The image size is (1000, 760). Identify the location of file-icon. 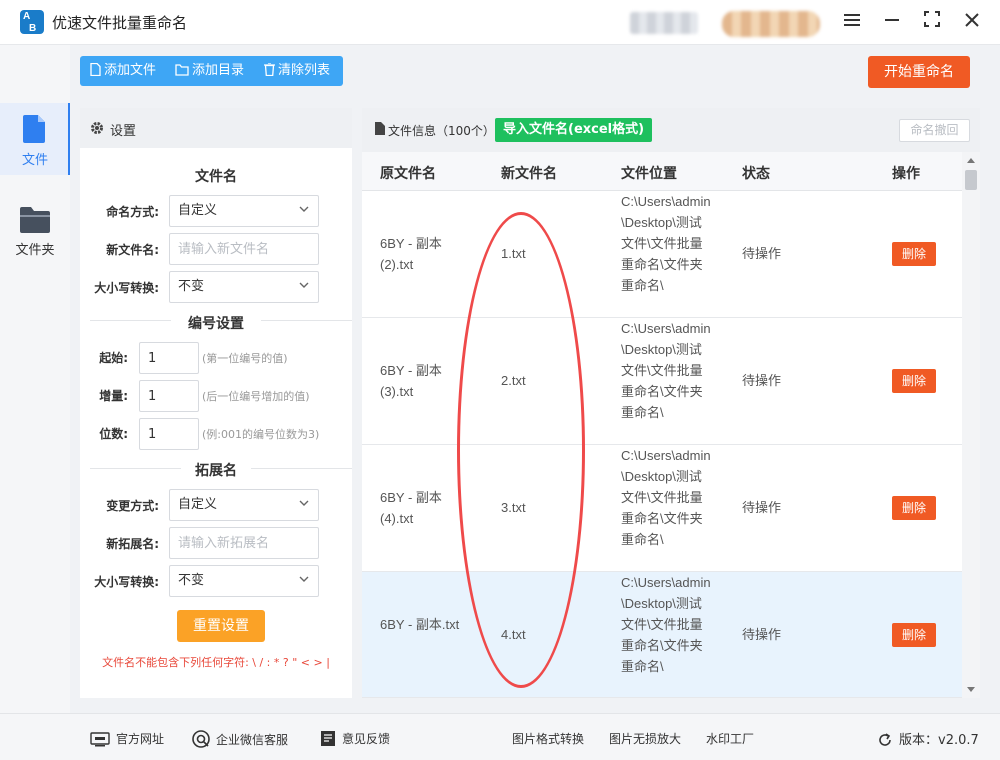
(34, 129).